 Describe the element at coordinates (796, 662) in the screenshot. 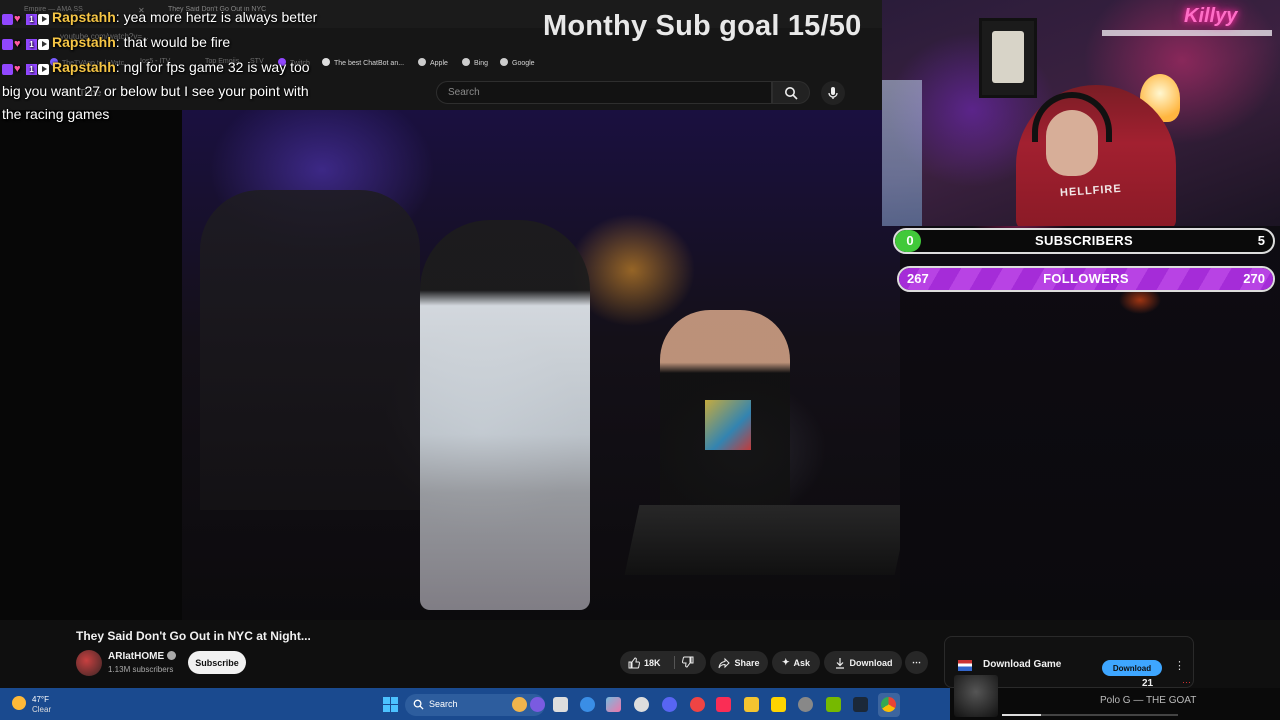

I see `ask-button: ✦ Ask` at that location.